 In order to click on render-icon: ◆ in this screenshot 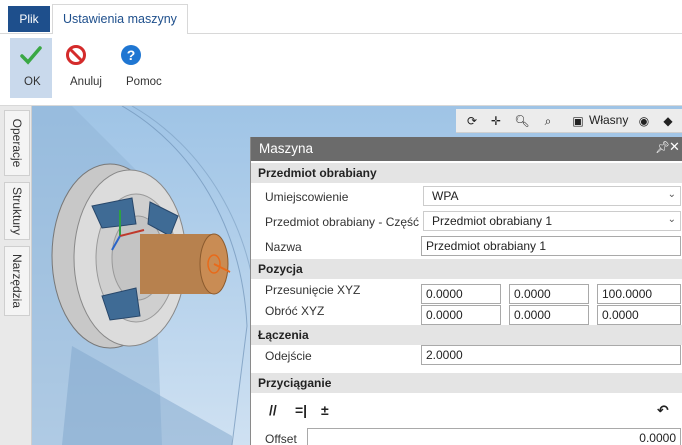, I will do `click(668, 121)`.